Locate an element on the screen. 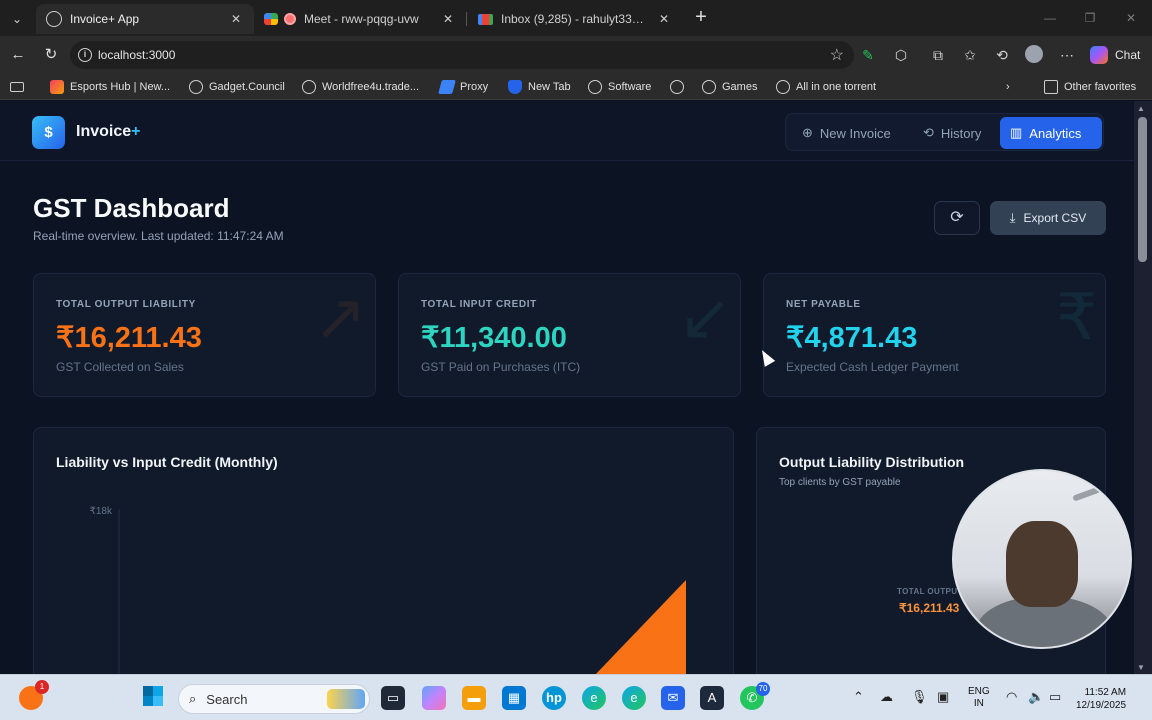 The image size is (1152, 720). site-info-icon: i is located at coordinates (85, 55).